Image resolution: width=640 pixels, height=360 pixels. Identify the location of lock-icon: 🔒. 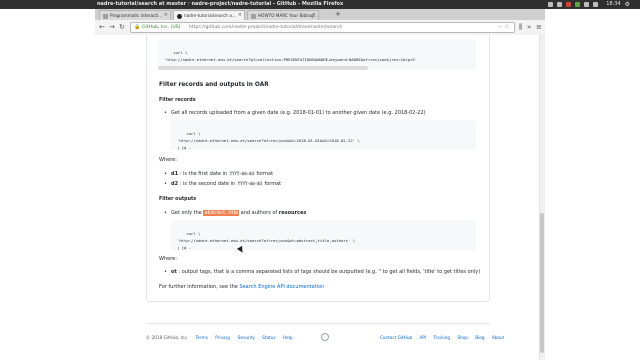
(137, 27).